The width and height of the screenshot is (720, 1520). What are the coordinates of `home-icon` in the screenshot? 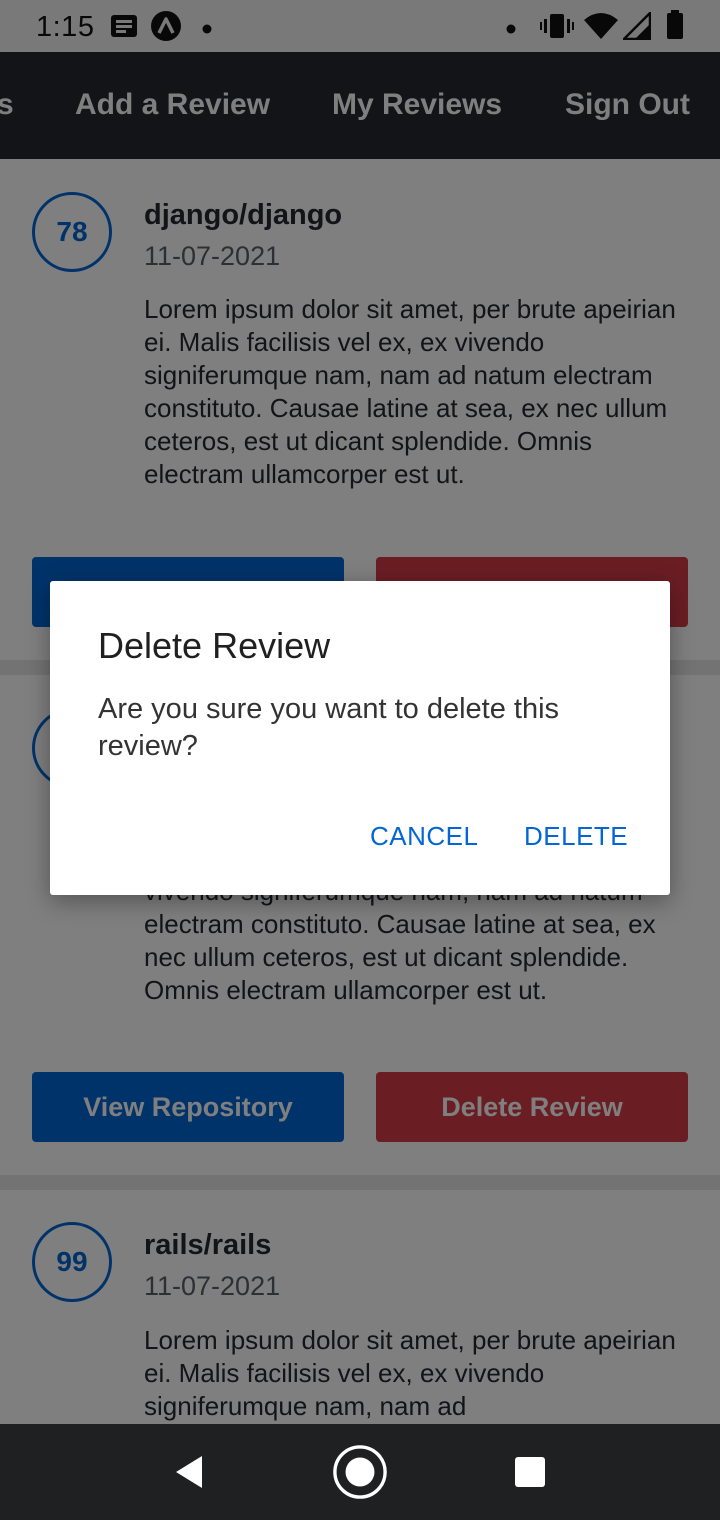 It's located at (360, 1472).